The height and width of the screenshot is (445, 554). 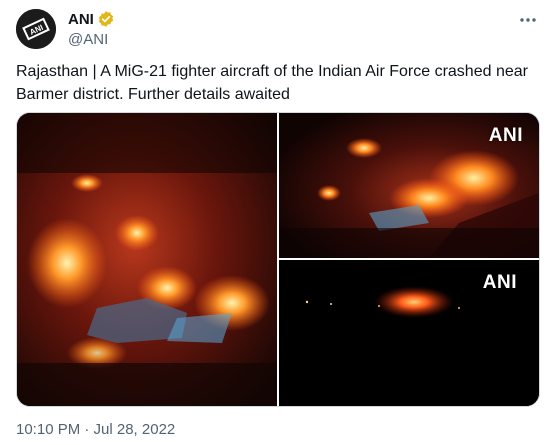 What do you see at coordinates (81, 19) in the screenshot?
I see `author-name: ANI` at bounding box center [81, 19].